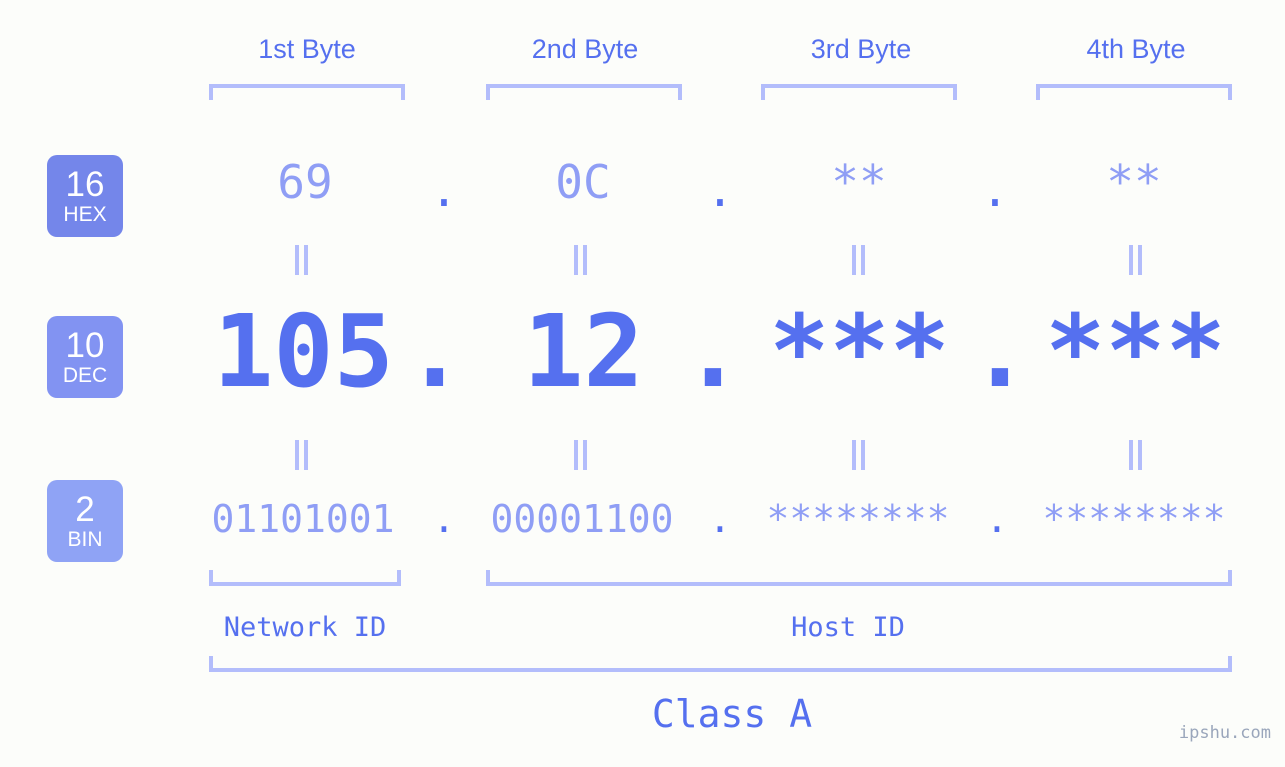 This screenshot has height=767, width=1285. What do you see at coordinates (85, 375) in the screenshot?
I see `base-badge-dec-name: DEC` at bounding box center [85, 375].